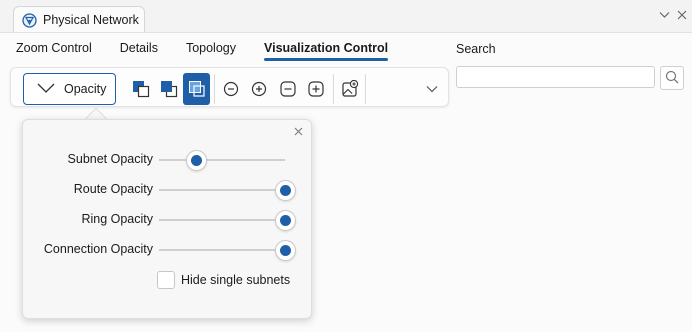 This screenshot has width=692, height=332. I want to click on image-add-icon, so click(350, 89).